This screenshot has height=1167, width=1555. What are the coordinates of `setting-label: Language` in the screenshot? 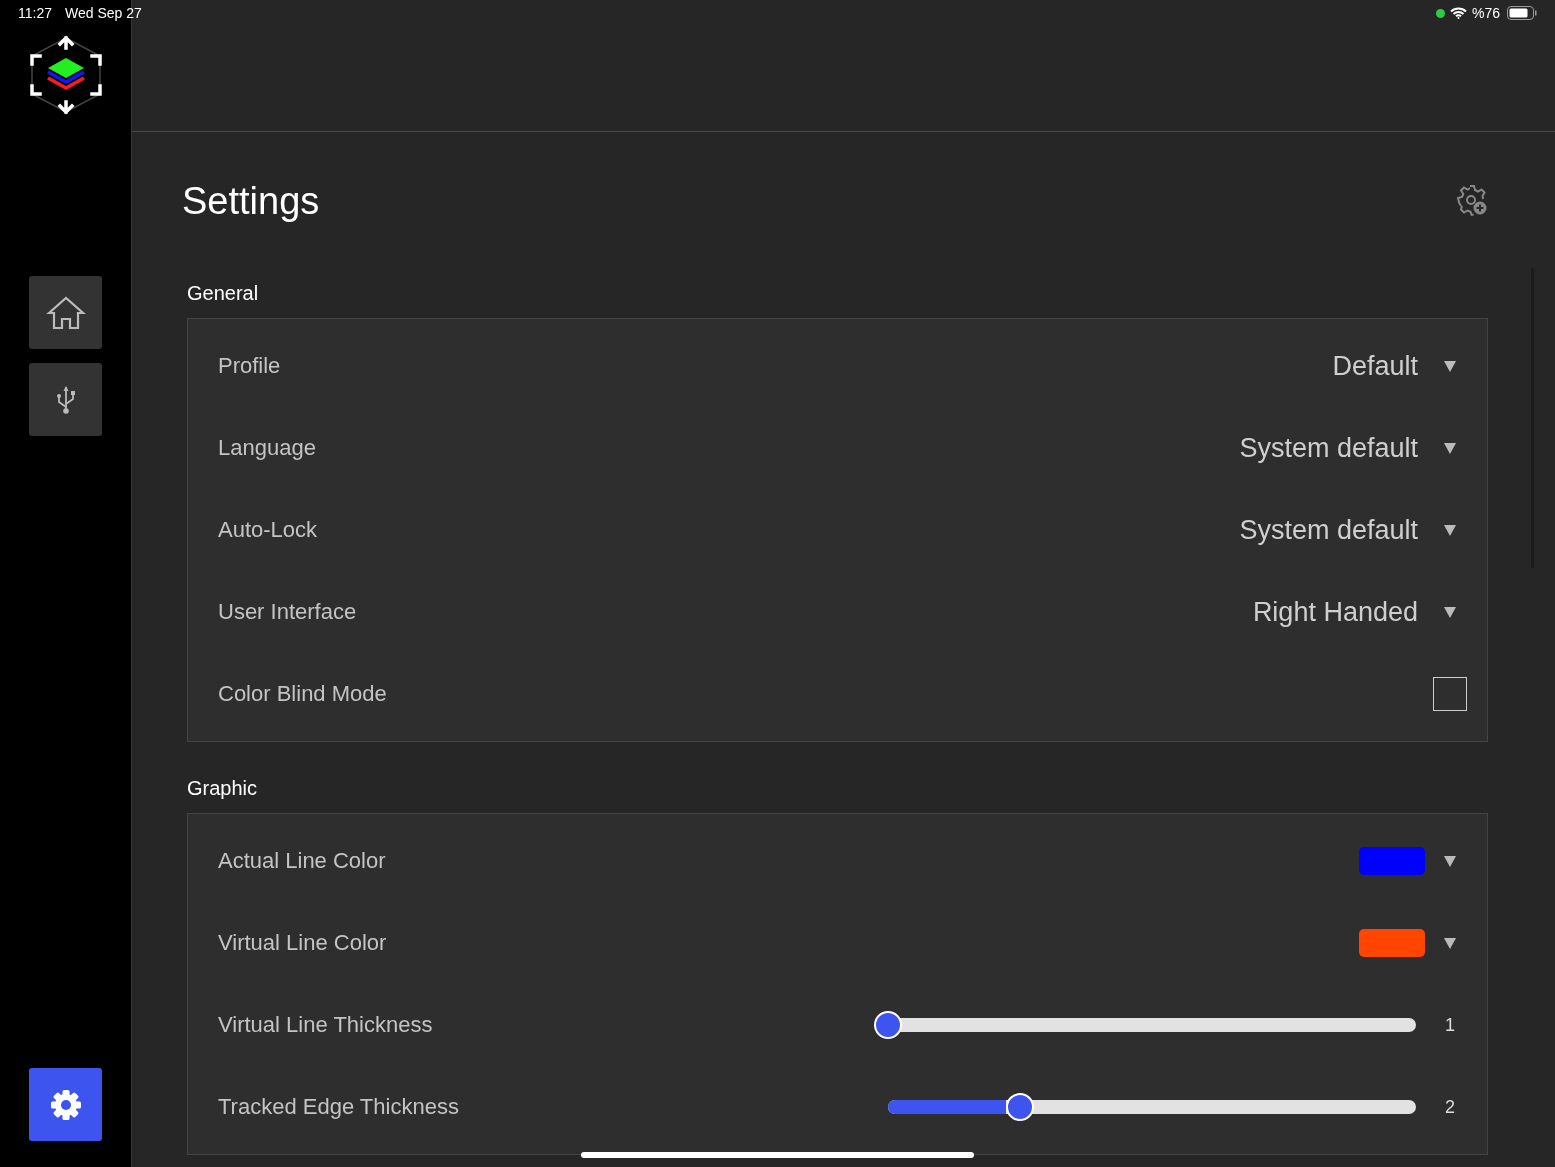 It's located at (267, 448).